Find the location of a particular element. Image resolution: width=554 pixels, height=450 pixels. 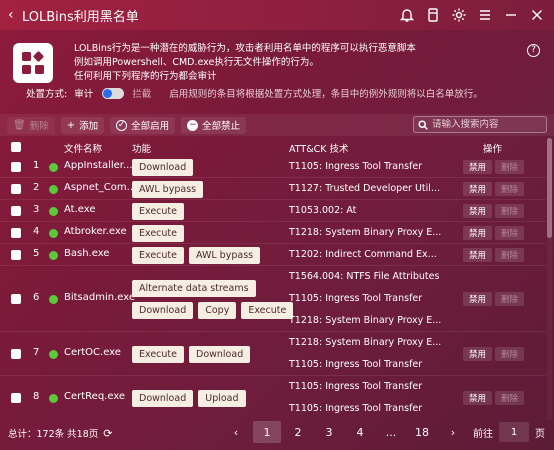

search-box is located at coordinates (480, 124).